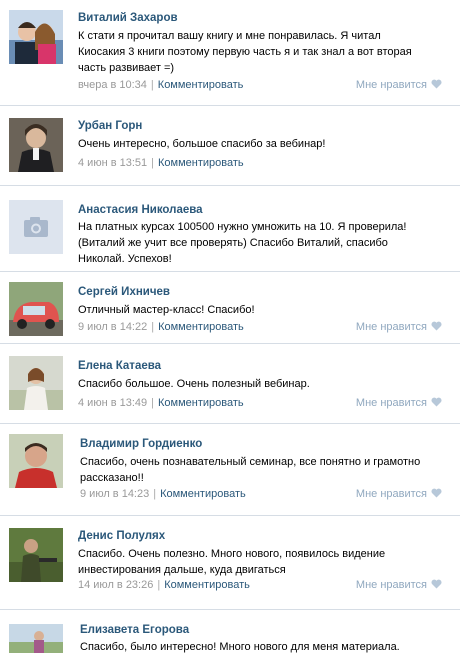  What do you see at coordinates (112, 403) in the screenshot?
I see `comment-time: 4 июн в 13:49` at bounding box center [112, 403].